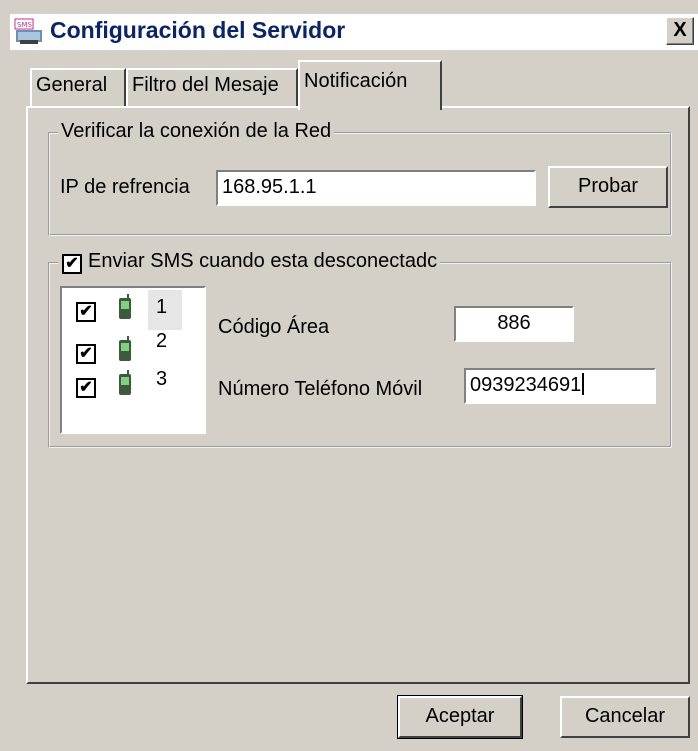 The image size is (698, 751). Describe the element at coordinates (162, 379) in the screenshot. I see `device-3-number: 3` at that location.